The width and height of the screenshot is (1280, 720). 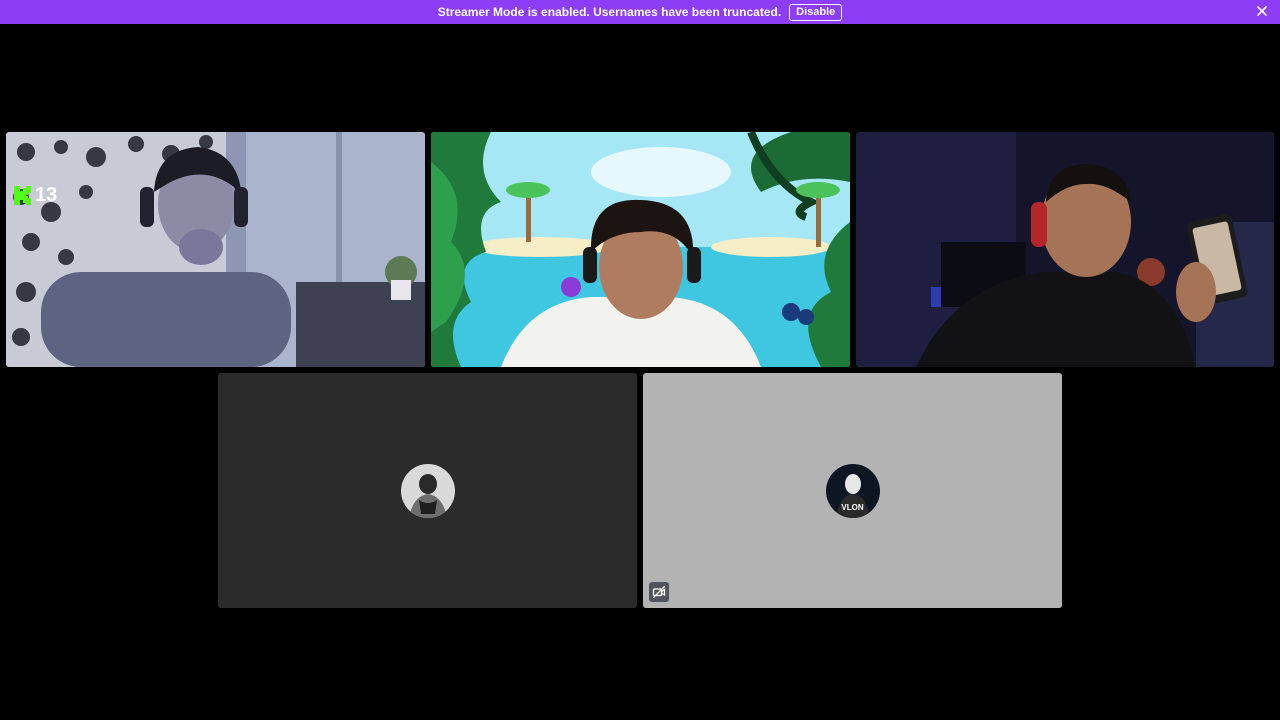 What do you see at coordinates (1262, 11) in the screenshot?
I see `close-icon` at bounding box center [1262, 11].